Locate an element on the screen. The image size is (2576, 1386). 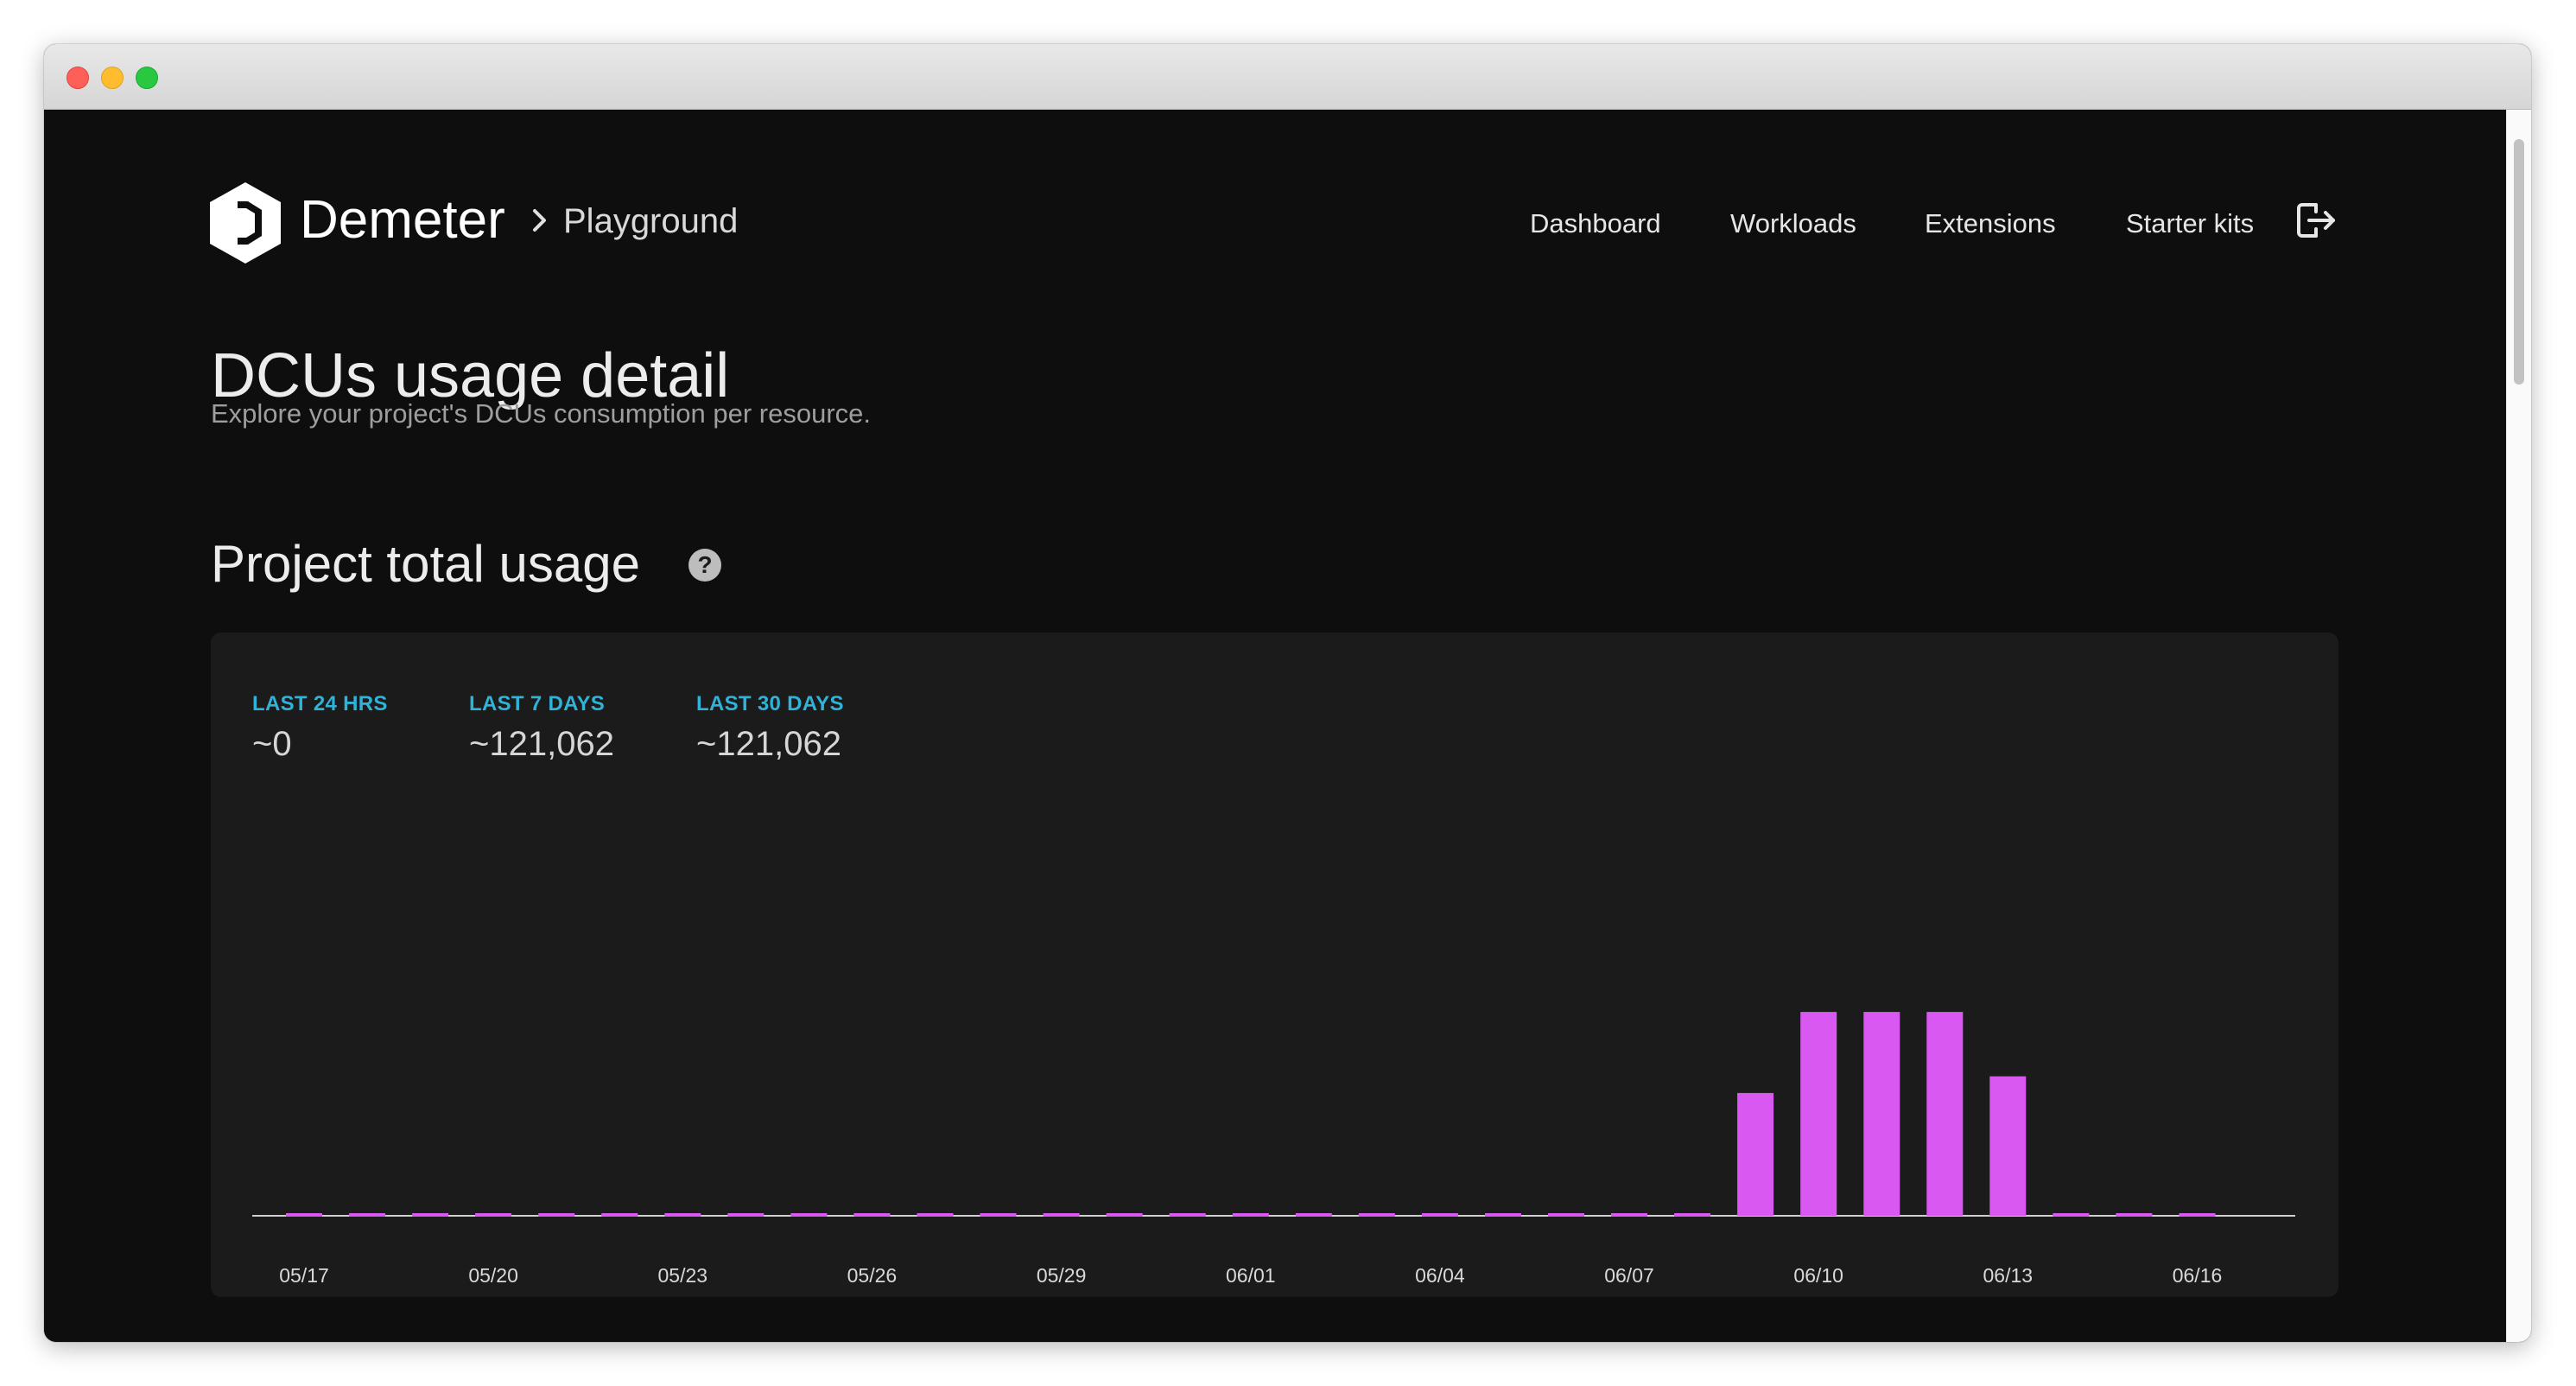
section-title: Project total usage is located at coordinates (425, 564).